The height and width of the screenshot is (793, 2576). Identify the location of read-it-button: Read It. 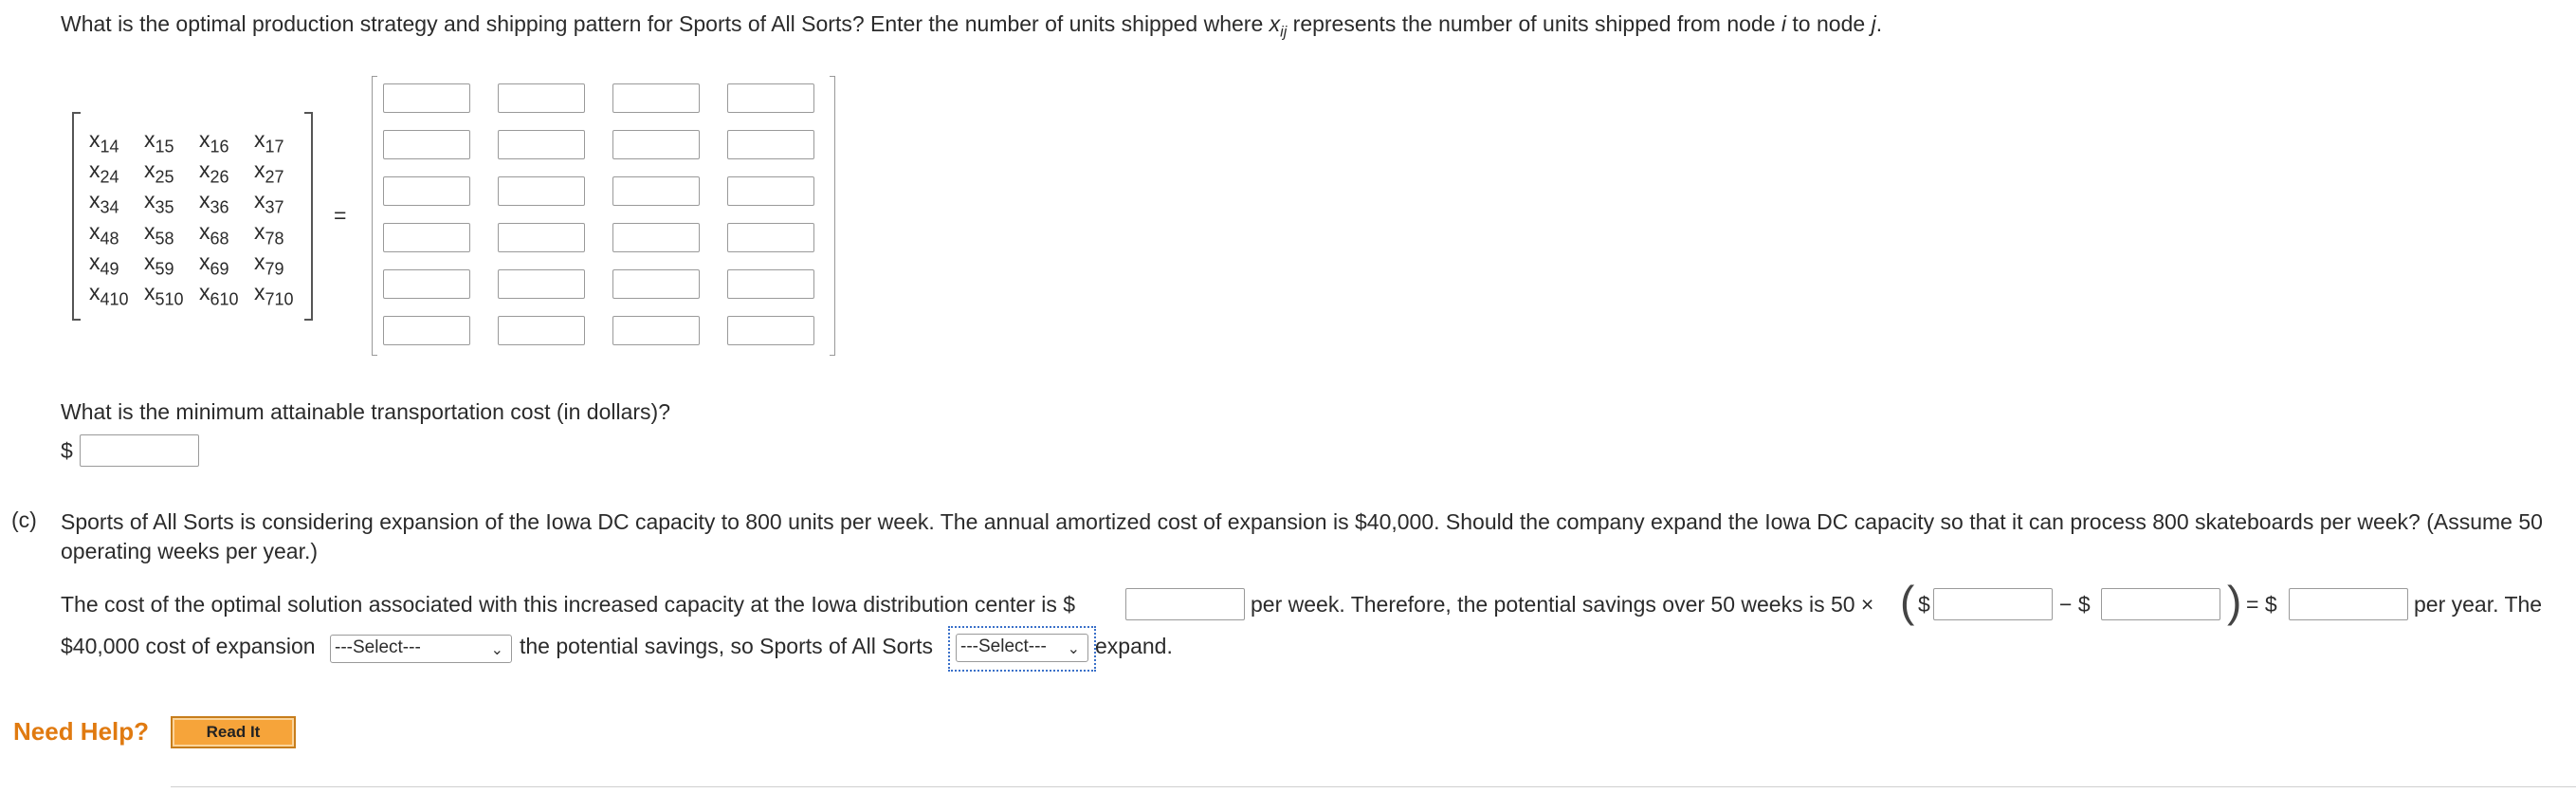
(233, 732).